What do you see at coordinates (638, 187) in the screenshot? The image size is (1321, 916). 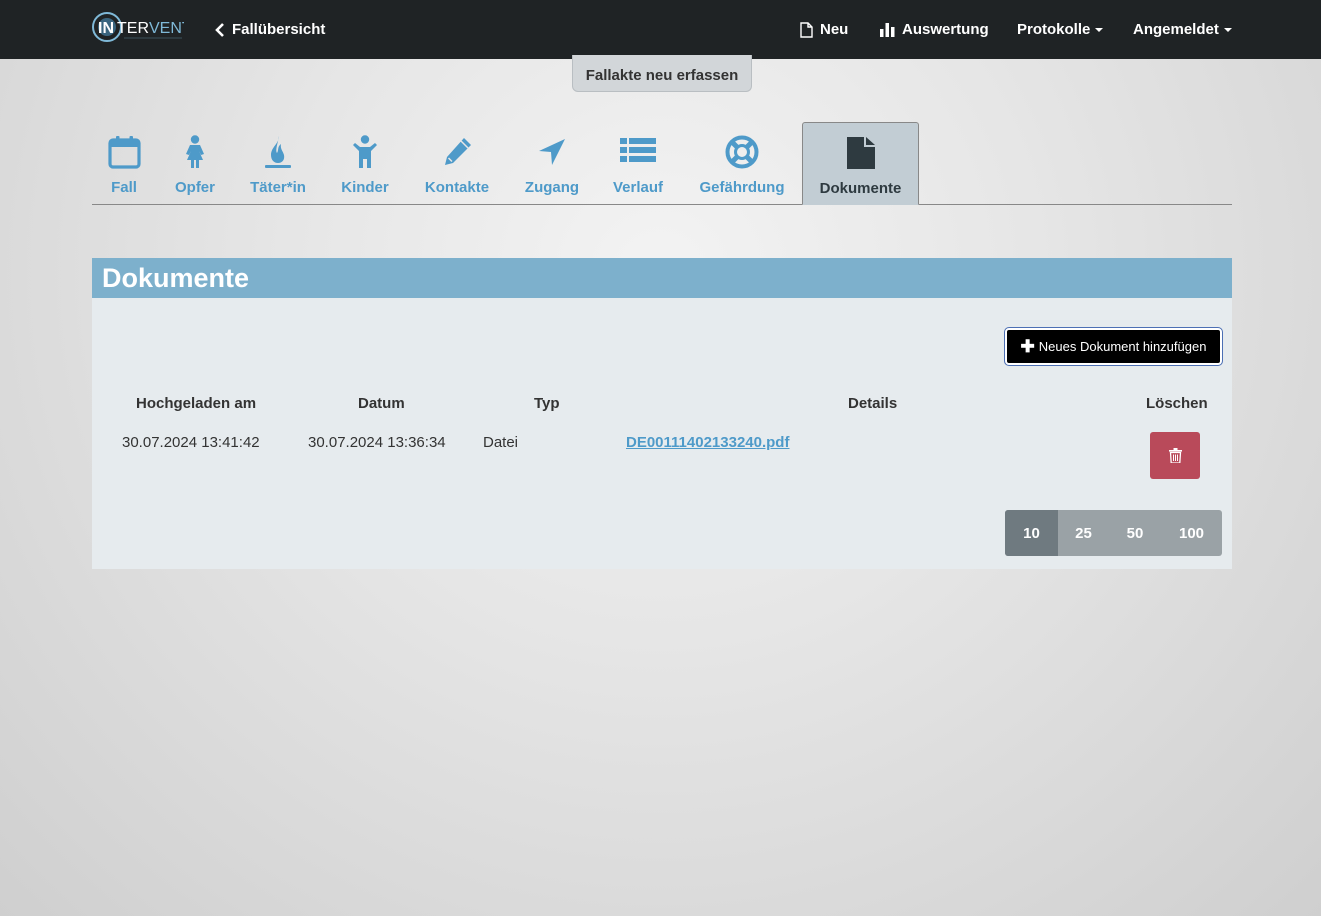 I see `tab-label: Verlauf` at bounding box center [638, 187].